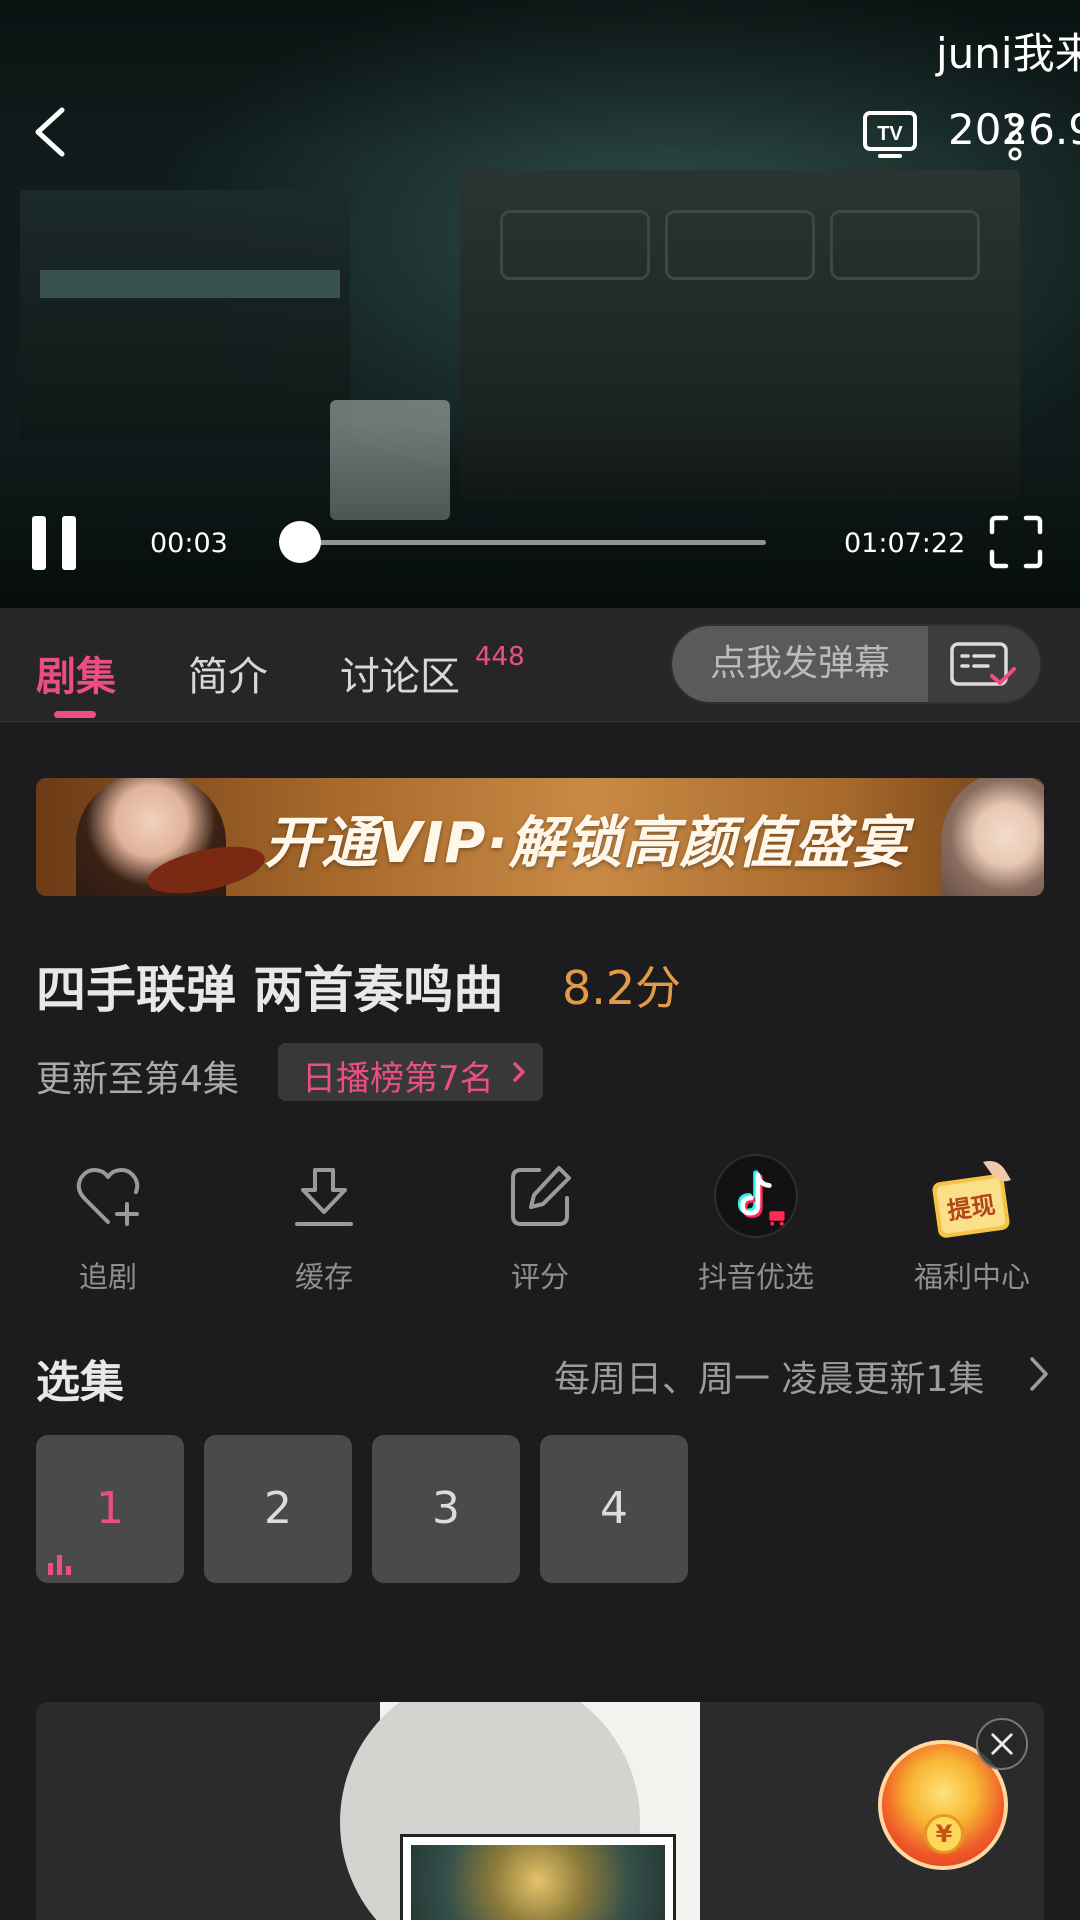  I want to click on rank-badge: 日播榜第7名, so click(410, 1072).